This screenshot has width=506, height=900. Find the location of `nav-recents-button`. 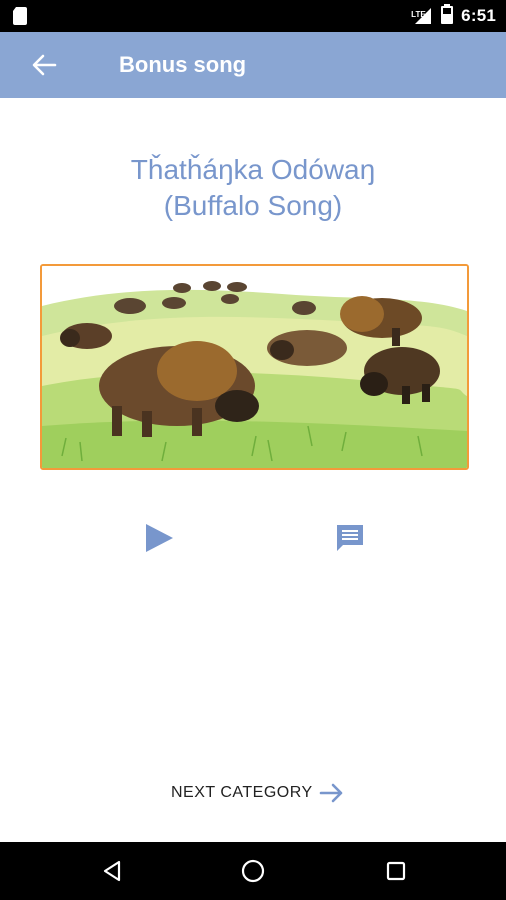

nav-recents-button is located at coordinates (396, 871).